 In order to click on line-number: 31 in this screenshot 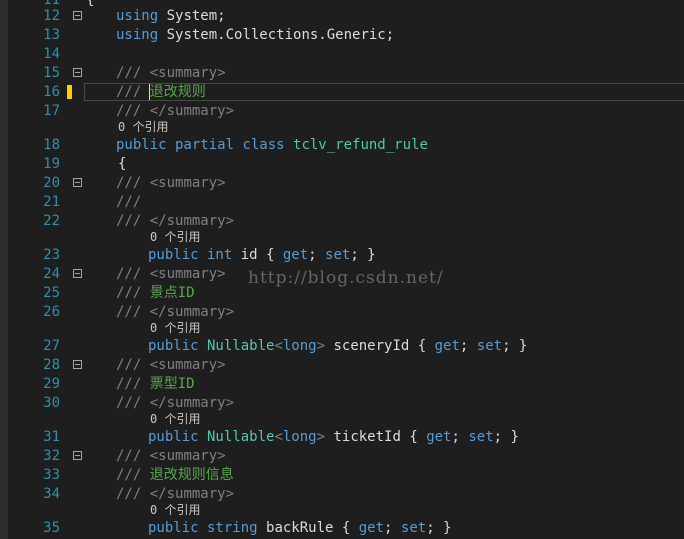, I will do `click(51, 437)`.